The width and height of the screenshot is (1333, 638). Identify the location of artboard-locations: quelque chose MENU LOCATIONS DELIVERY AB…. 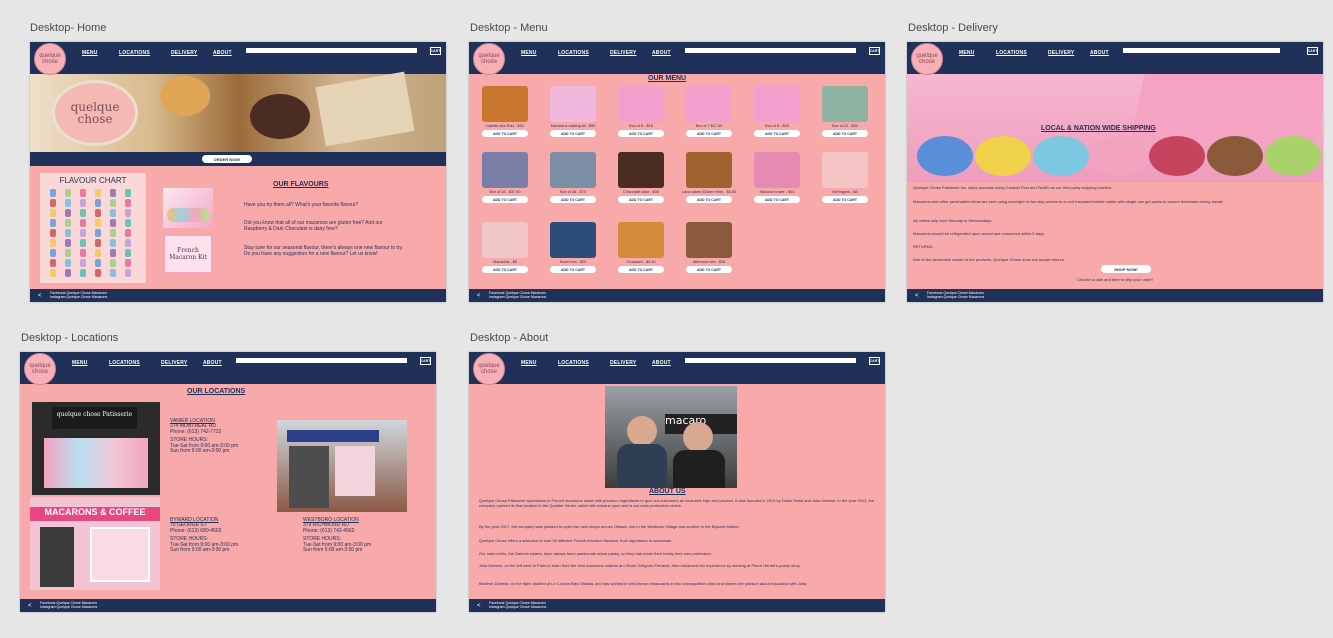
(228, 482).